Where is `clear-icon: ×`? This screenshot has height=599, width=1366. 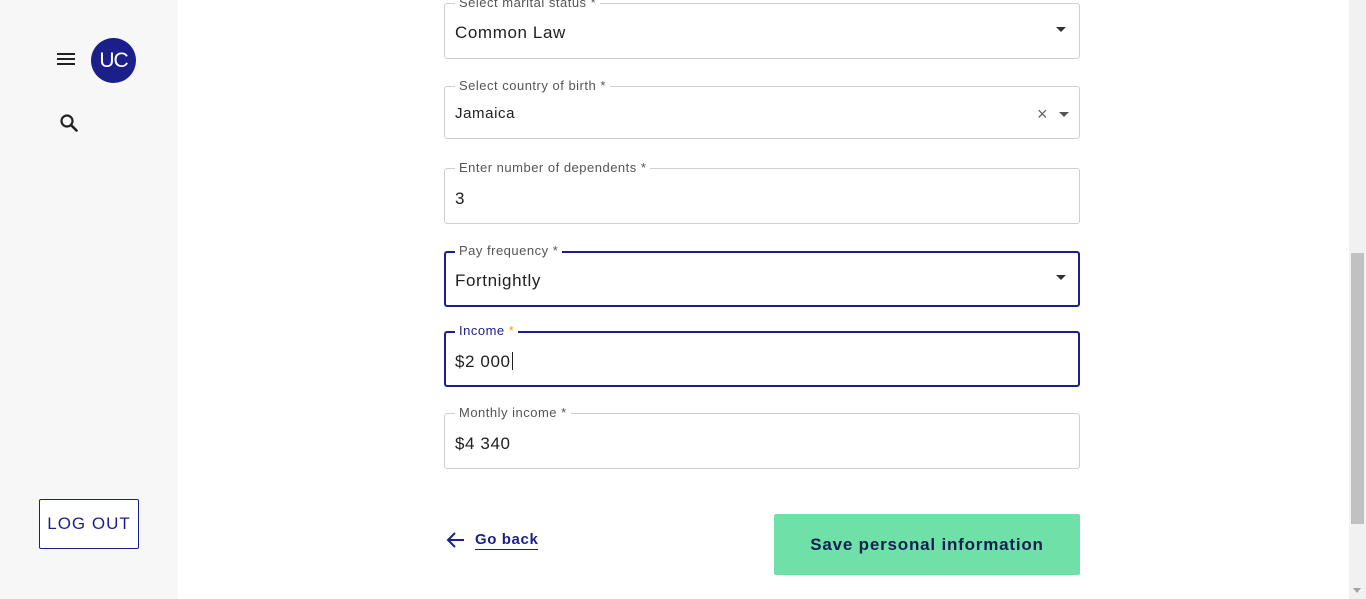
clear-icon: × is located at coordinates (1042, 114).